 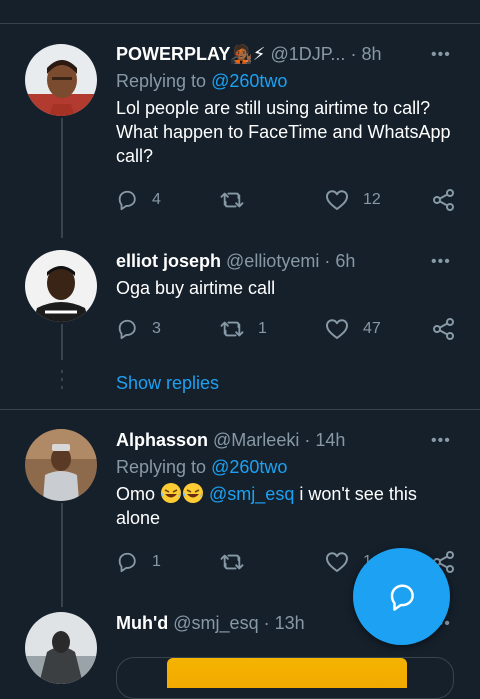 I want to click on retweet-count: 1, so click(x=262, y=328).